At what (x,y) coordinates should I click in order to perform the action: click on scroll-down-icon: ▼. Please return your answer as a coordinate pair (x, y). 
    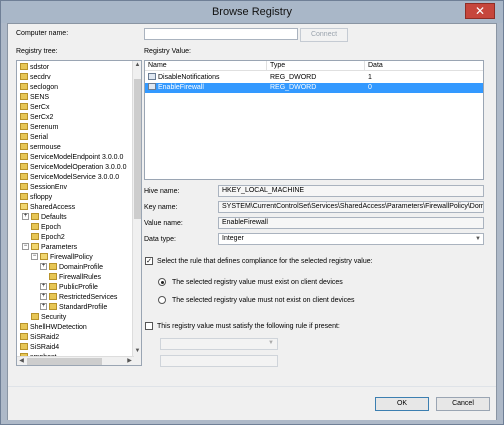
    Looking at the image, I should click on (137, 351).